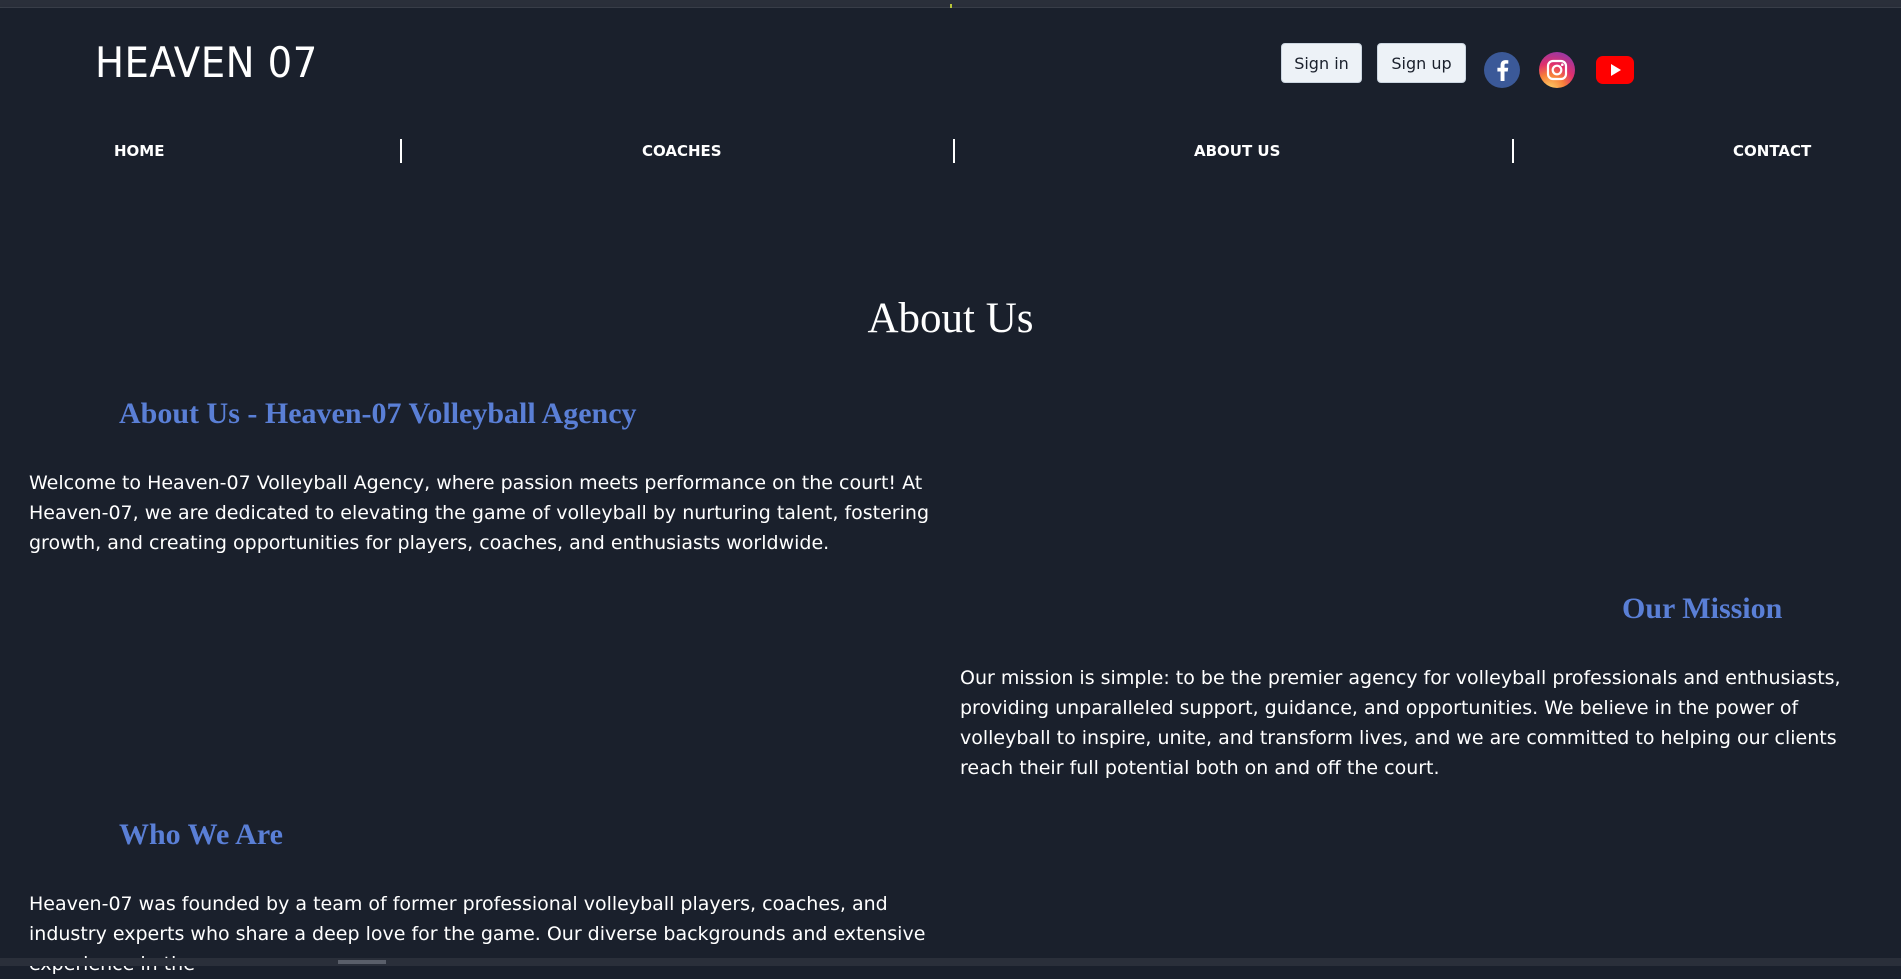 The height and width of the screenshot is (979, 1901). Describe the element at coordinates (1702, 608) in the screenshot. I see `mission-heading: Our Mission` at that location.